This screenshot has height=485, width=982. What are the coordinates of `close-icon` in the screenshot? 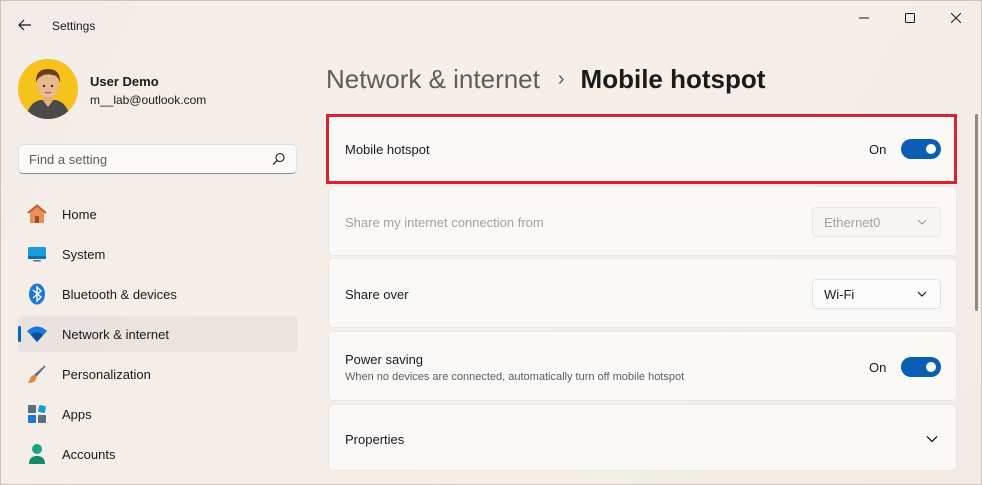 It's located at (956, 18).